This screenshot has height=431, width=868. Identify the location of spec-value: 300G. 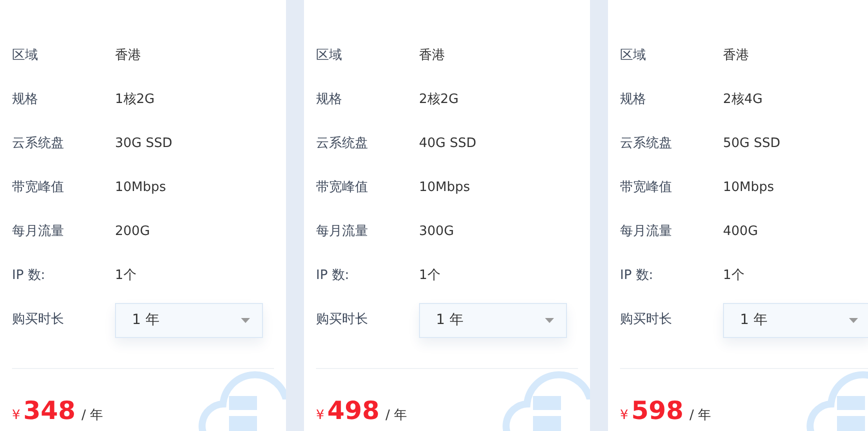
(436, 232).